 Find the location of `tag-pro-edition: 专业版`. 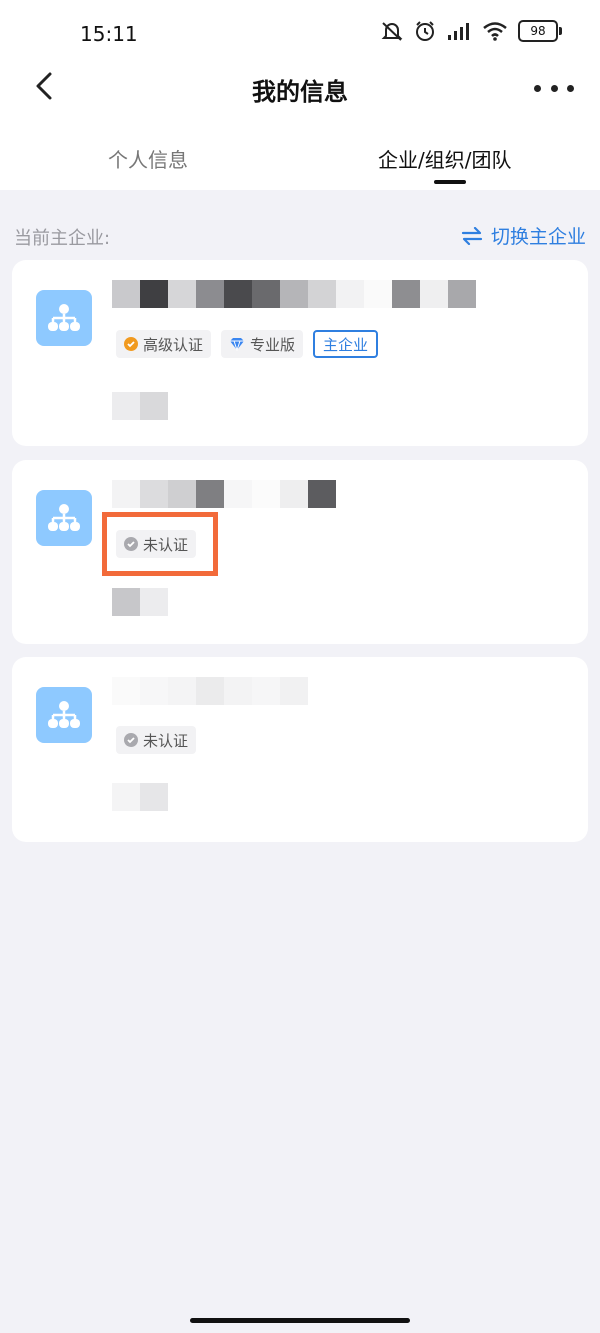

tag-pro-edition: 专业版 is located at coordinates (262, 344).